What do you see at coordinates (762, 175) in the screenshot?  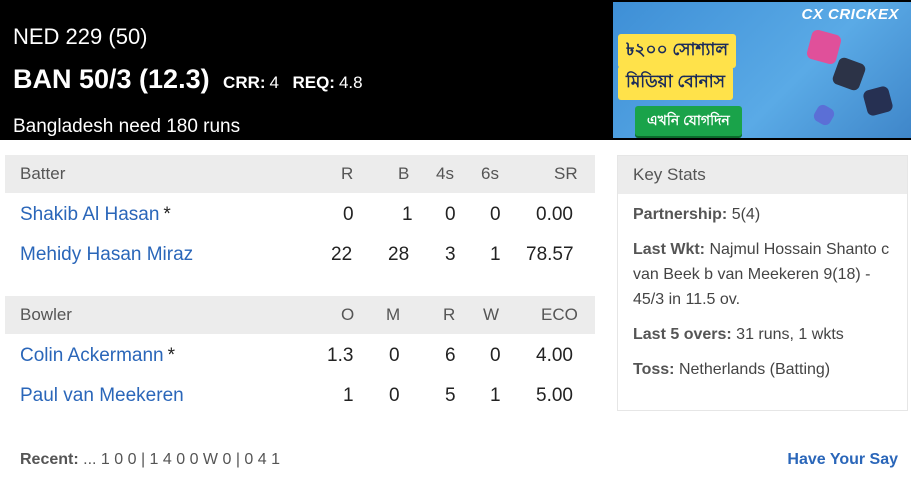 I see `key-stats-title: Key Stats` at bounding box center [762, 175].